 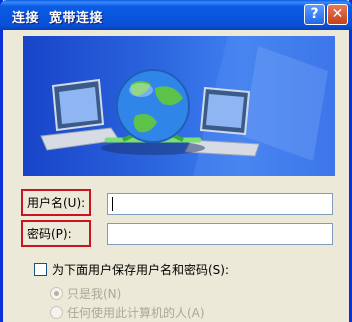 What do you see at coordinates (220, 234) in the screenshot?
I see `password-input` at bounding box center [220, 234].